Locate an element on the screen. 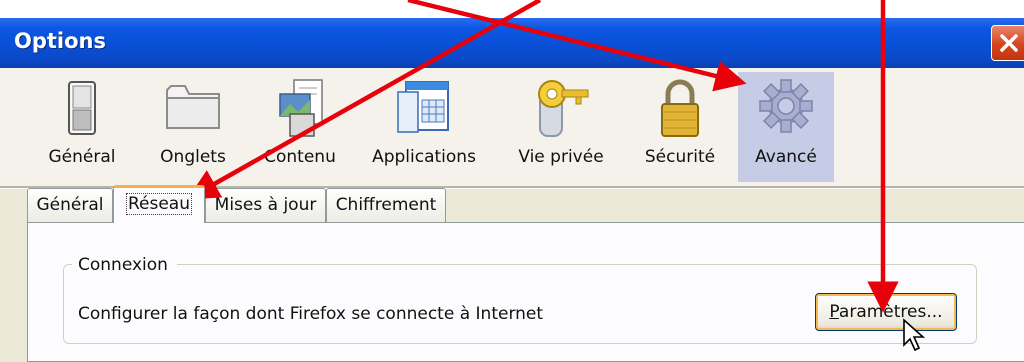  mouse-cursor-icon is located at coordinates (914, 335).